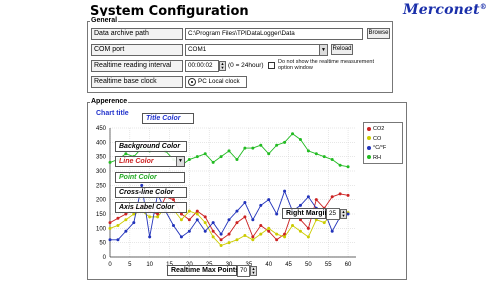  Describe the element at coordinates (101, 172) in the screenshot. I see `y-tick-label: 300` at that location.